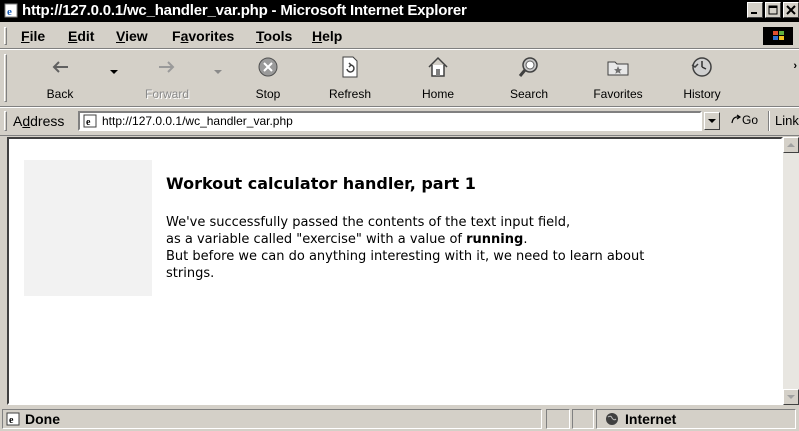 This screenshot has height=431, width=799. What do you see at coordinates (60, 78) in the screenshot?
I see `back-button: Back` at bounding box center [60, 78].